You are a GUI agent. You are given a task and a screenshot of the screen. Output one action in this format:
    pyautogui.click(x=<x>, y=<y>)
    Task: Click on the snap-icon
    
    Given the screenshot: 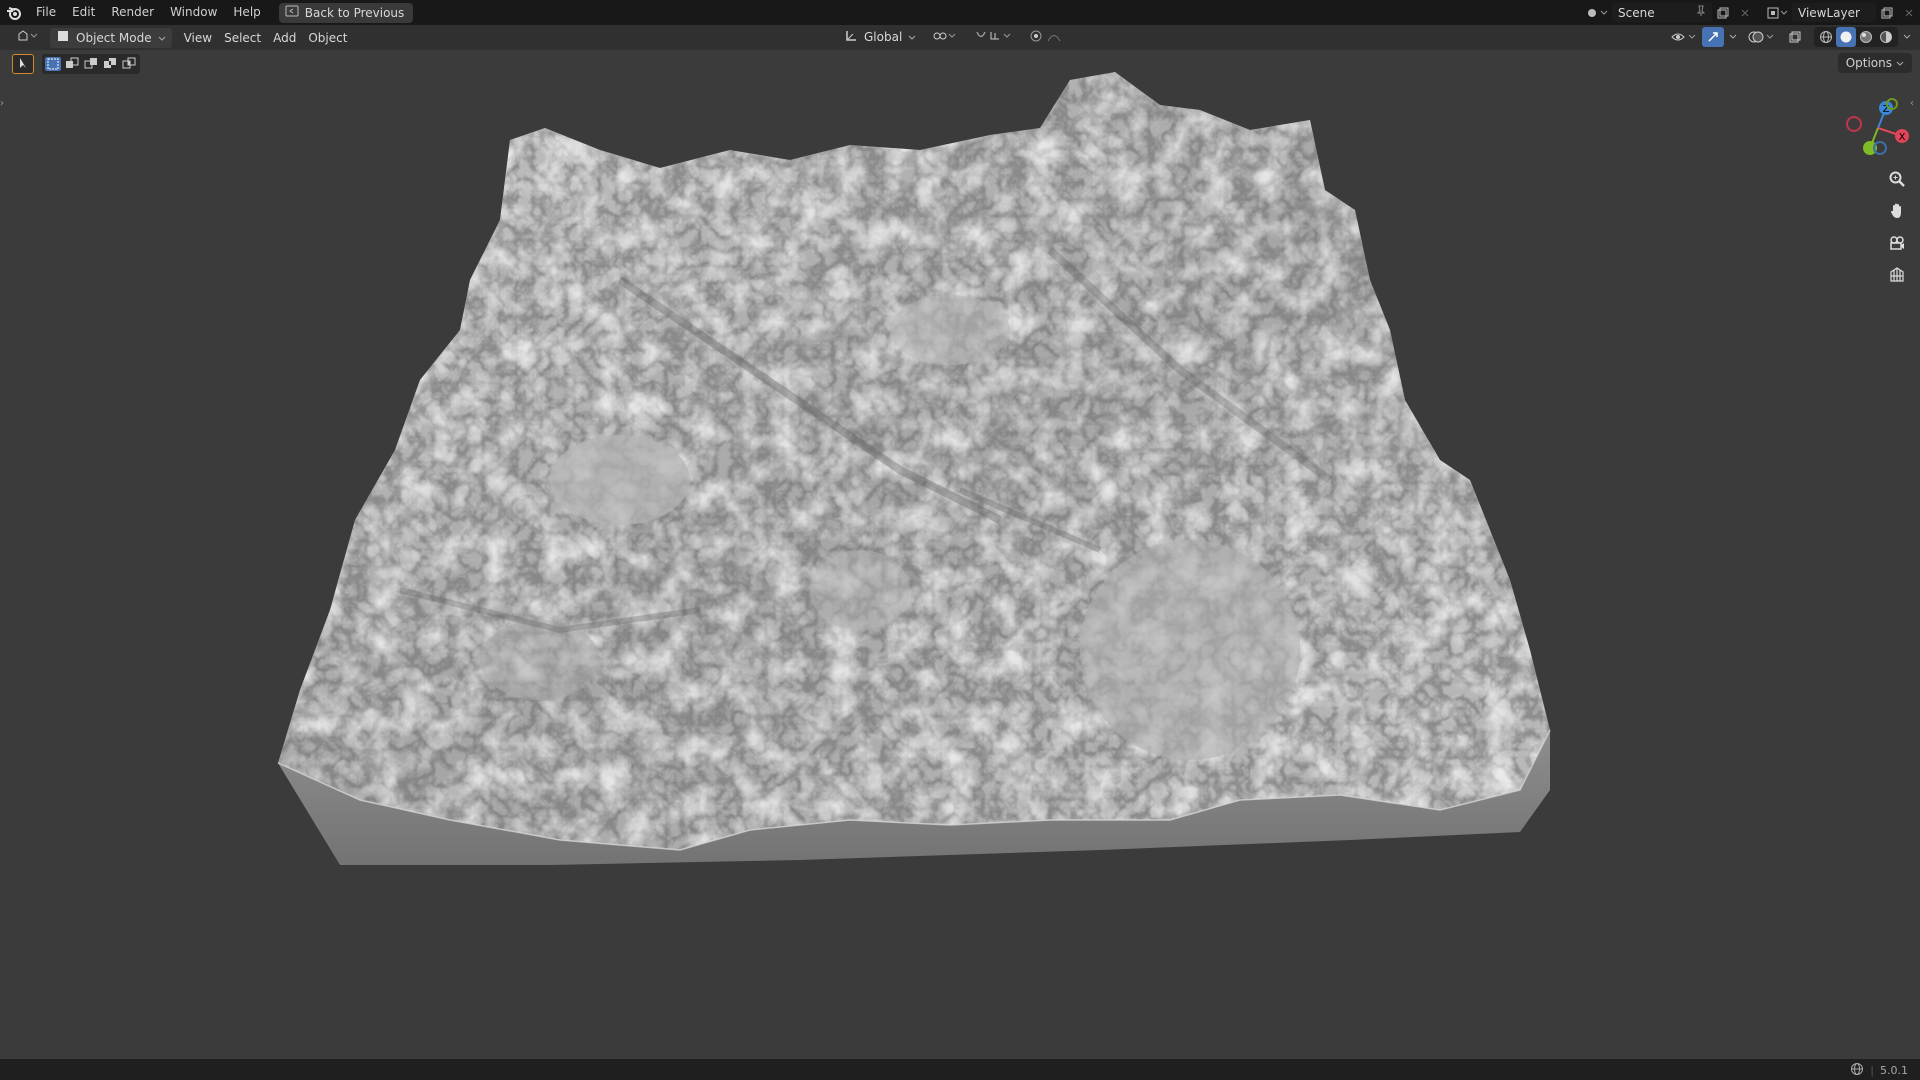 What is the action you would take?
    pyautogui.click(x=994, y=37)
    